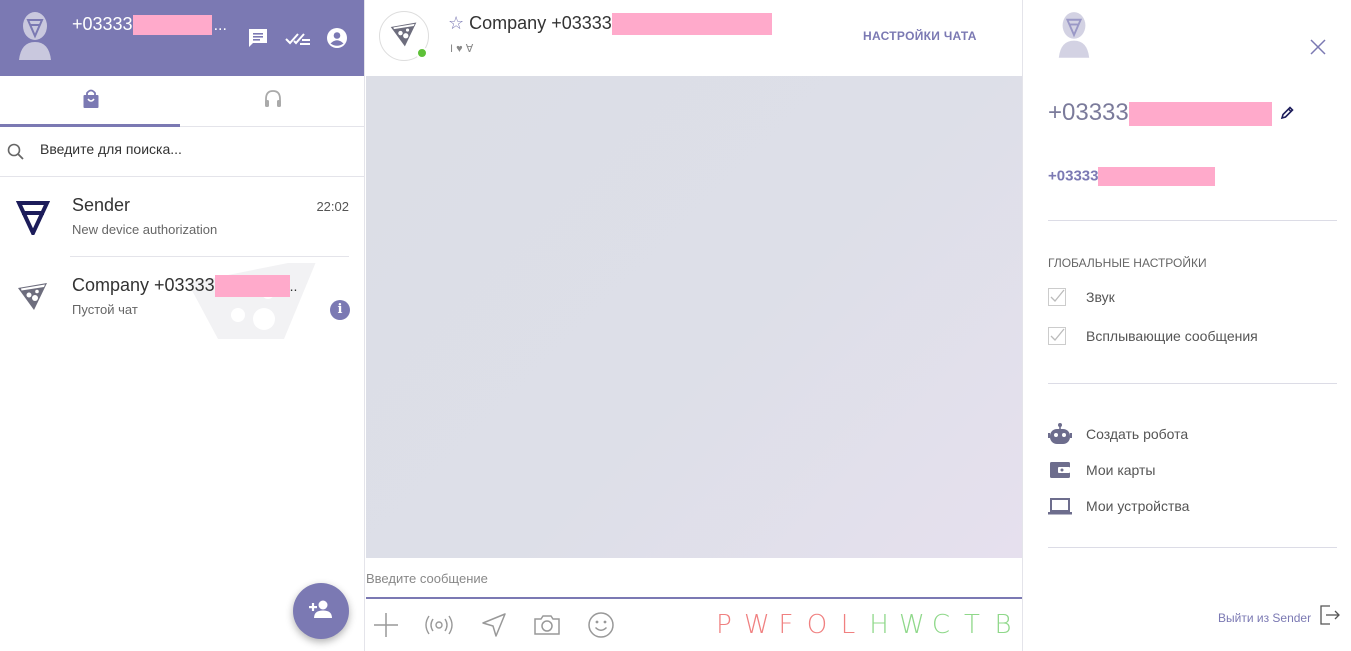 This screenshot has width=1351, height=651. Describe the element at coordinates (143, 285) in the screenshot. I see `chat-name-text: Company +03333` at that location.